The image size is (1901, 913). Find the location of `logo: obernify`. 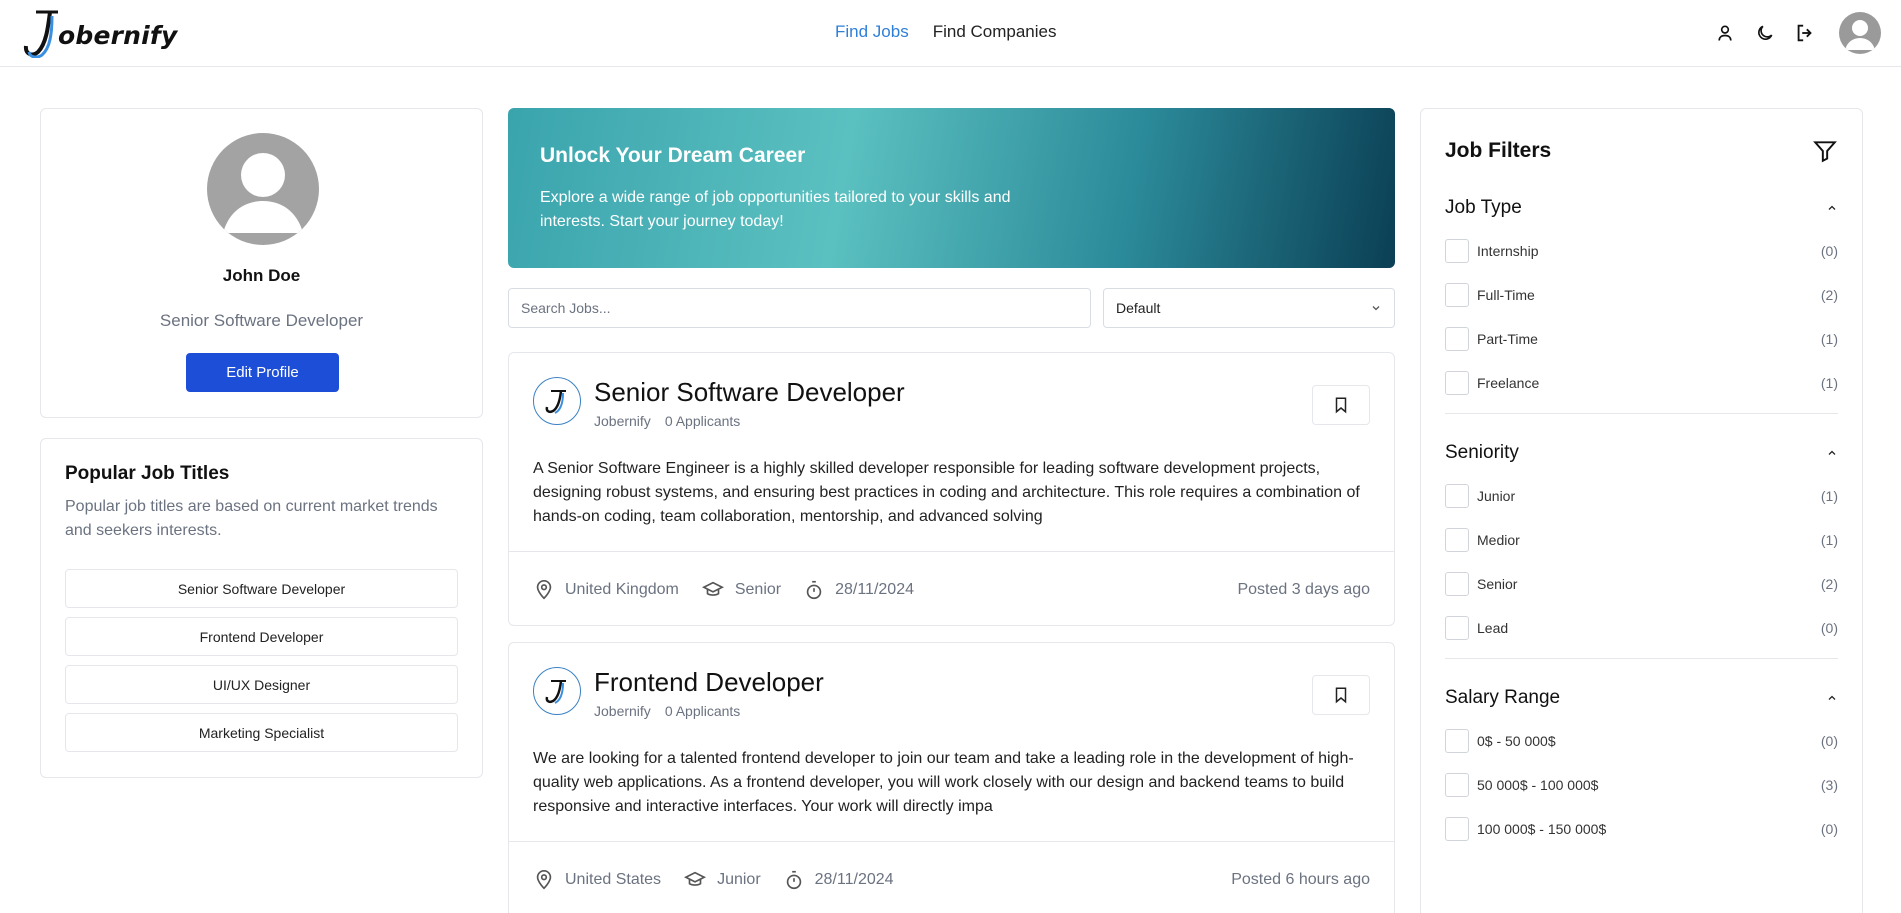

logo: obernify is located at coordinates (100, 33).